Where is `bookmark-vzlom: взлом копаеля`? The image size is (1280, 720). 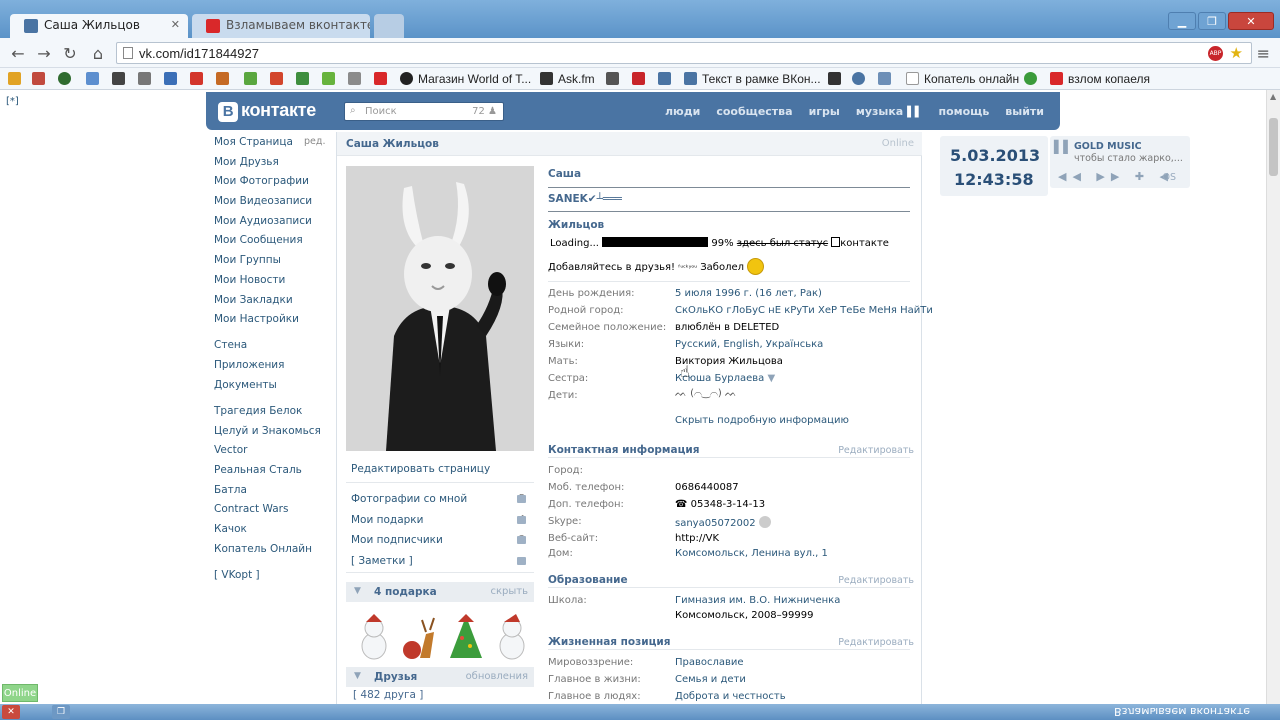 bookmark-vzlom: взлом копаеля is located at coordinates (1100, 79).